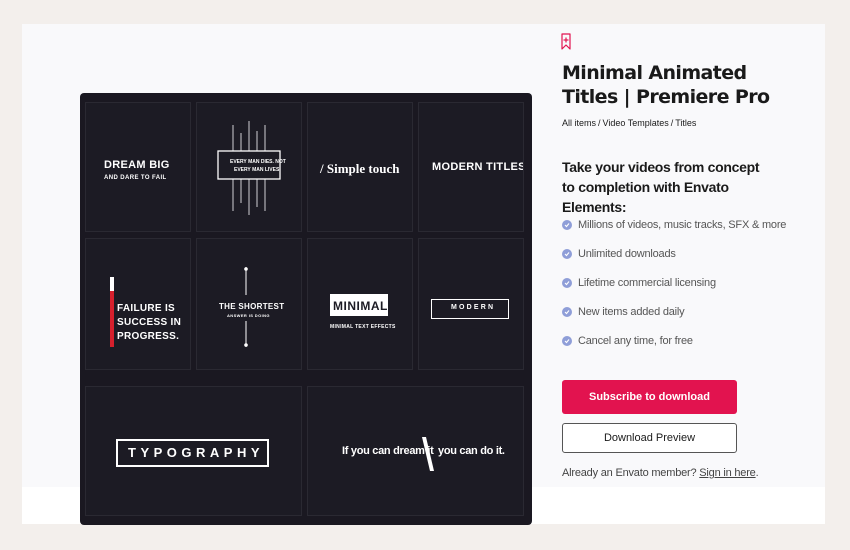 The height and width of the screenshot is (550, 850). I want to click on preview-tile-minimal: MINIMAL MINIMAL TEXT EFFECTS, so click(360, 304).